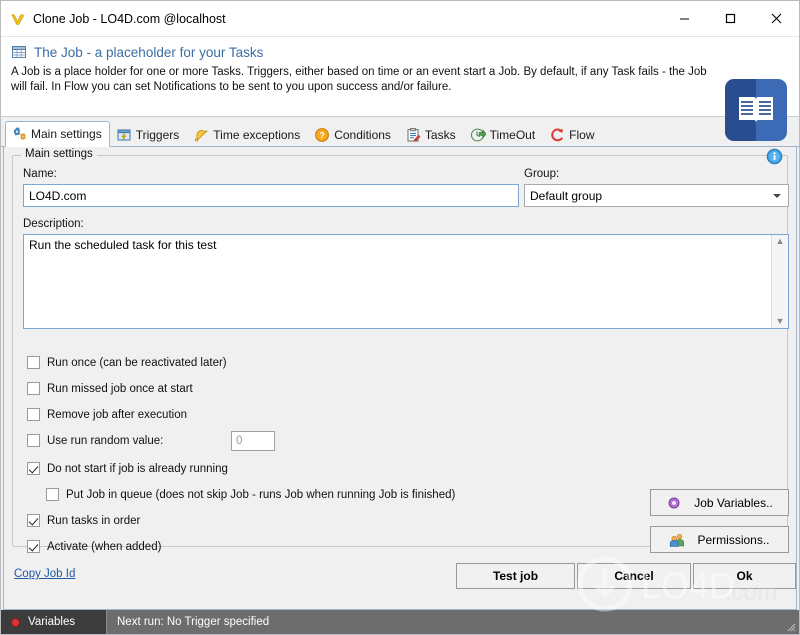 The width and height of the screenshot is (800, 635). What do you see at coordinates (40, 174) in the screenshot?
I see `name-label: Name:` at bounding box center [40, 174].